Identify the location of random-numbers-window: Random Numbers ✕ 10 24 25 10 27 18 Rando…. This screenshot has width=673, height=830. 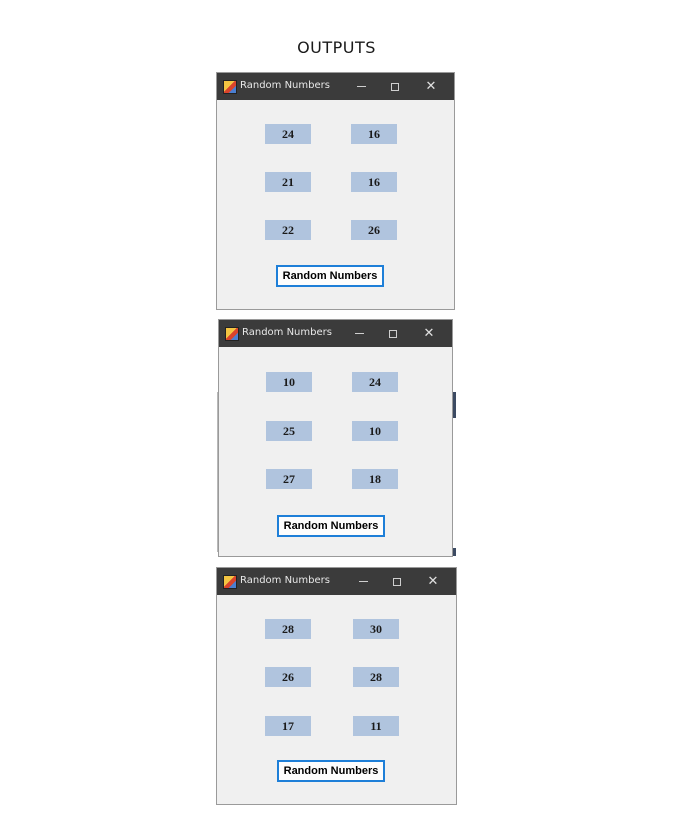
(335, 438).